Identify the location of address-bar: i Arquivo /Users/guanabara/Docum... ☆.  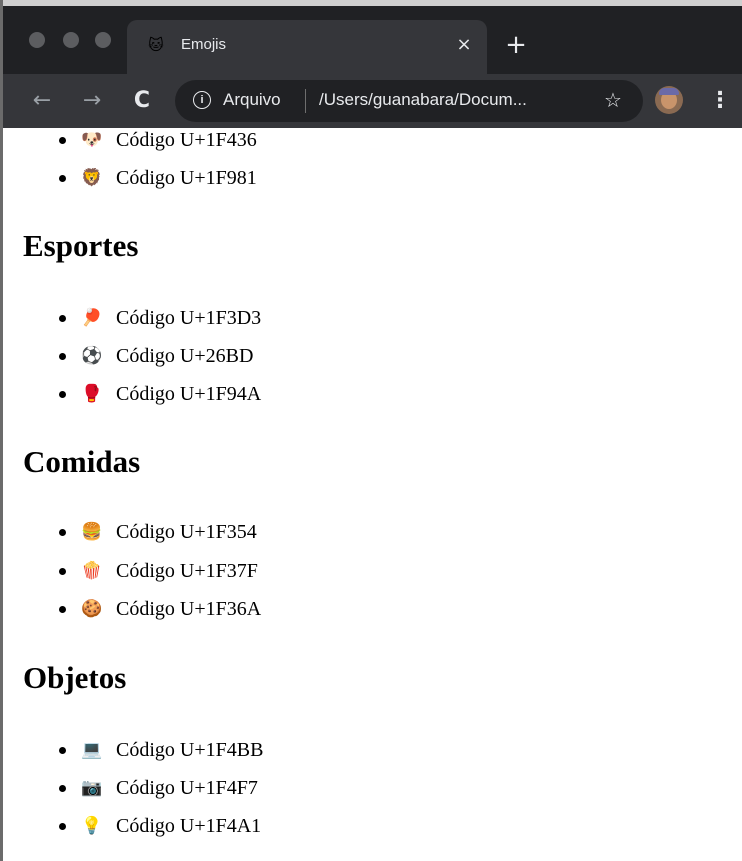
(409, 101).